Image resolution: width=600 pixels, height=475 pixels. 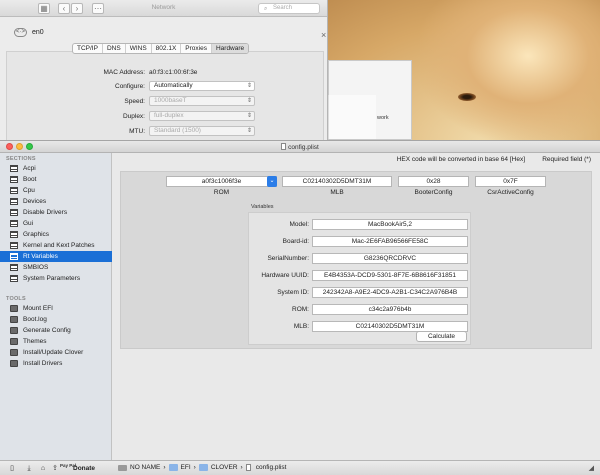 I want to click on duplex-select: full-duplex ⇕, so click(x=202, y=116).